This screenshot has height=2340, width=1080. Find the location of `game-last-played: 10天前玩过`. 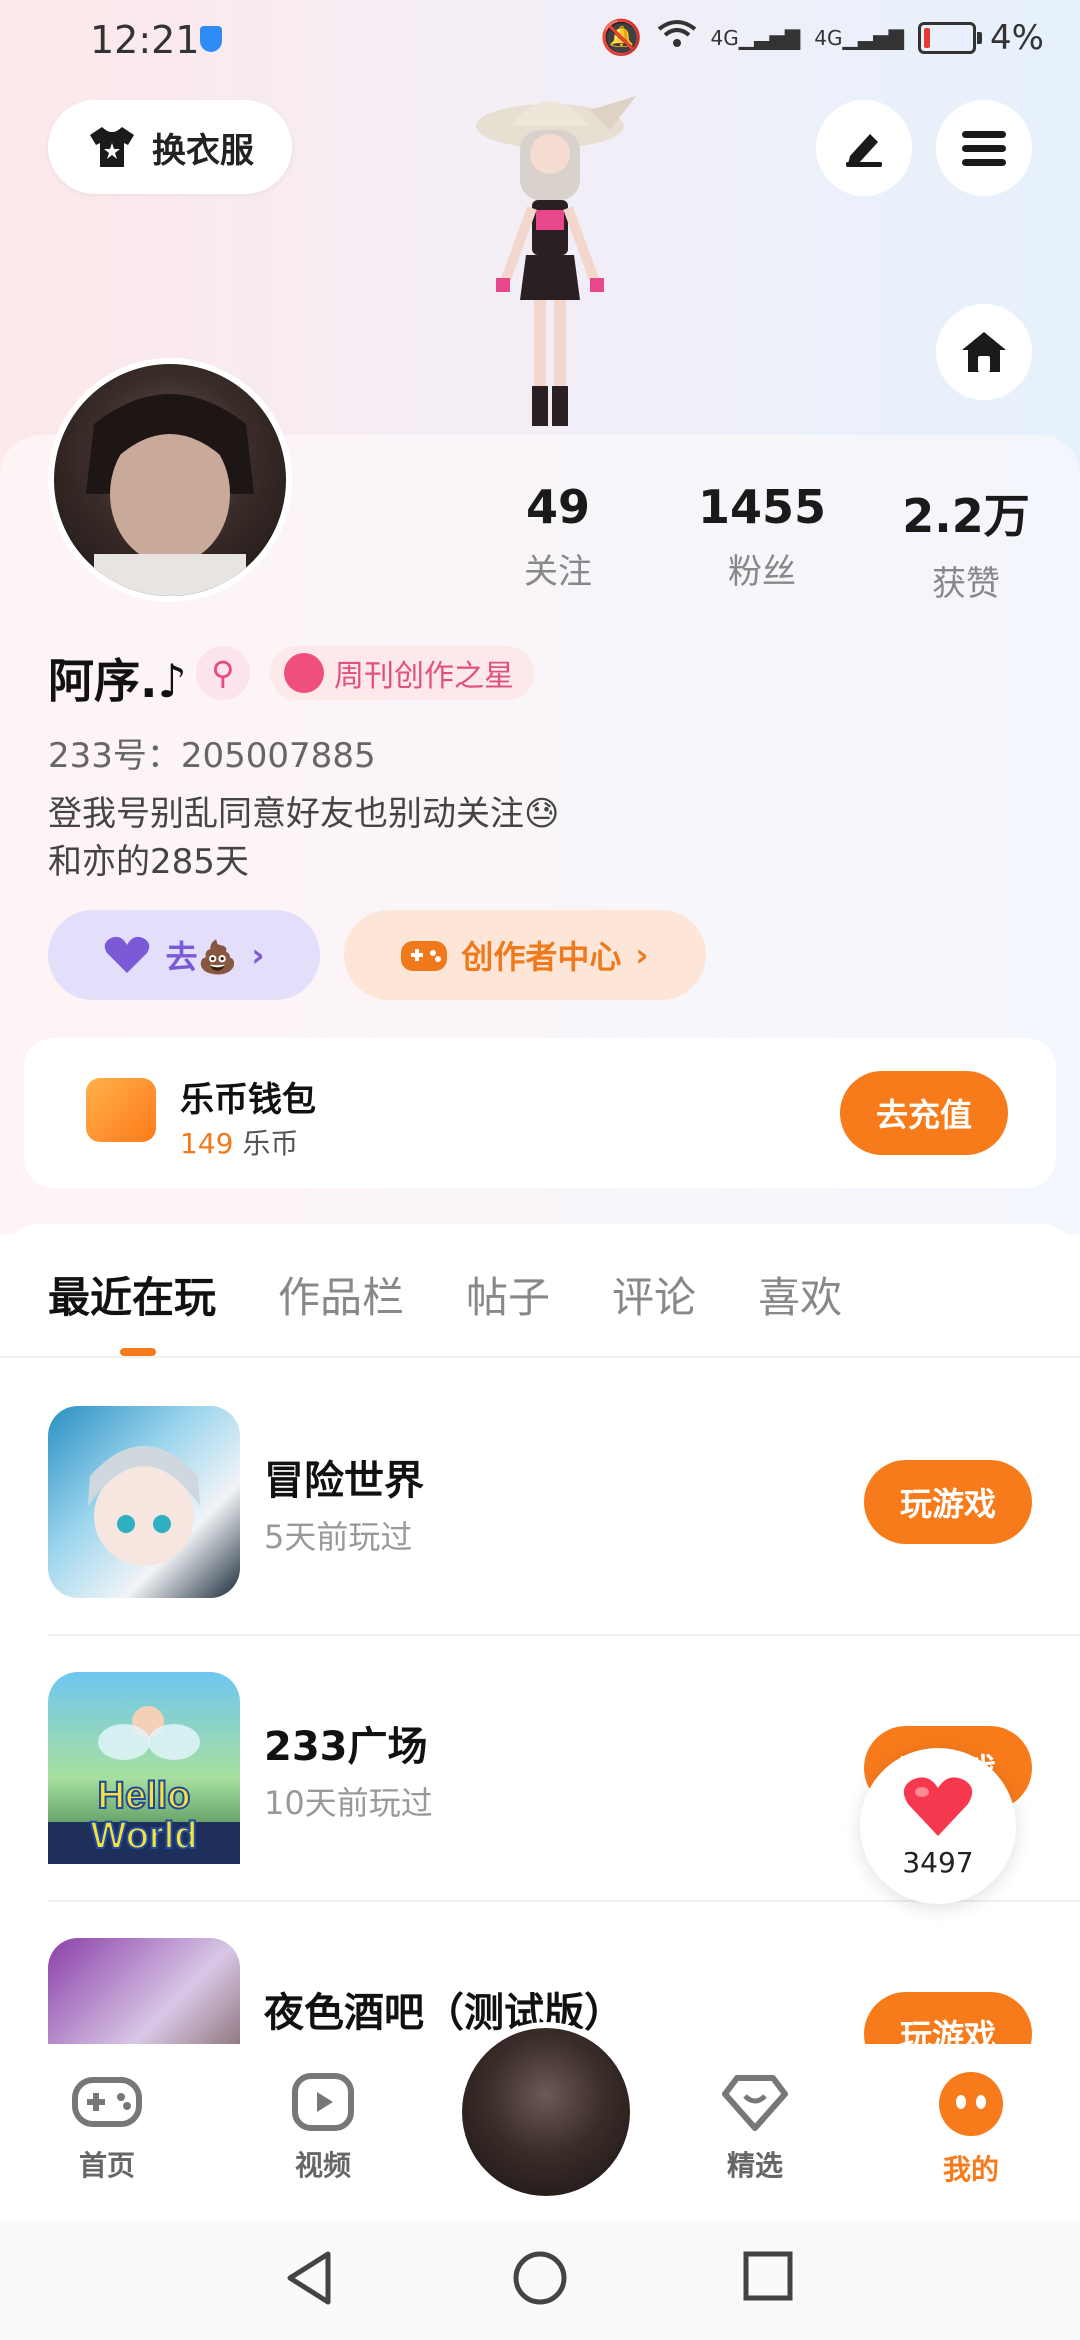

game-last-played: 10天前玩过 is located at coordinates (348, 1803).